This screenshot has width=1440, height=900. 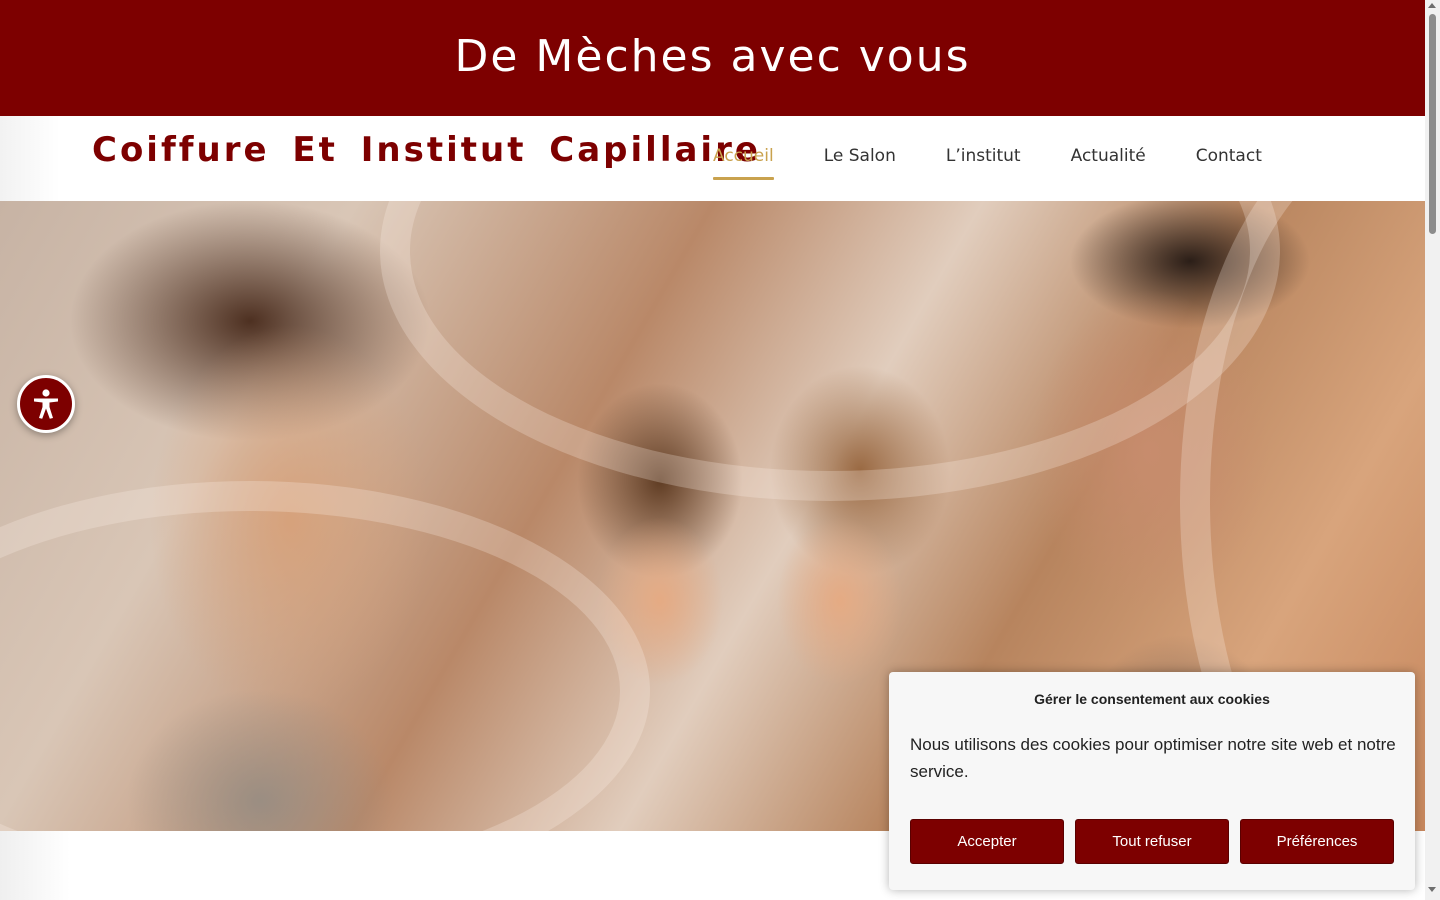 I want to click on top-banner: De Mèches avec vous, so click(x=712, y=58).